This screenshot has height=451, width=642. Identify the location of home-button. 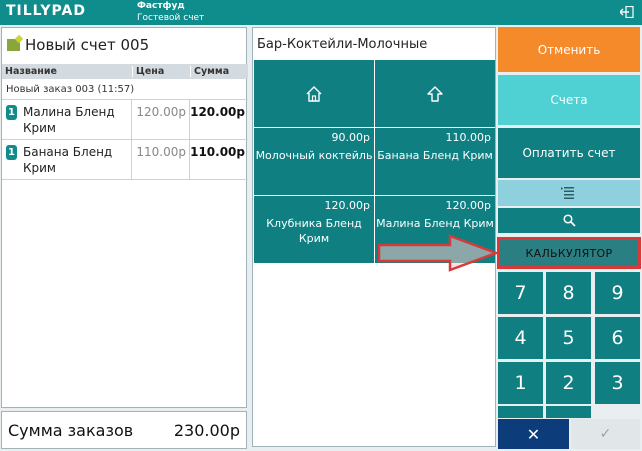
(314, 93).